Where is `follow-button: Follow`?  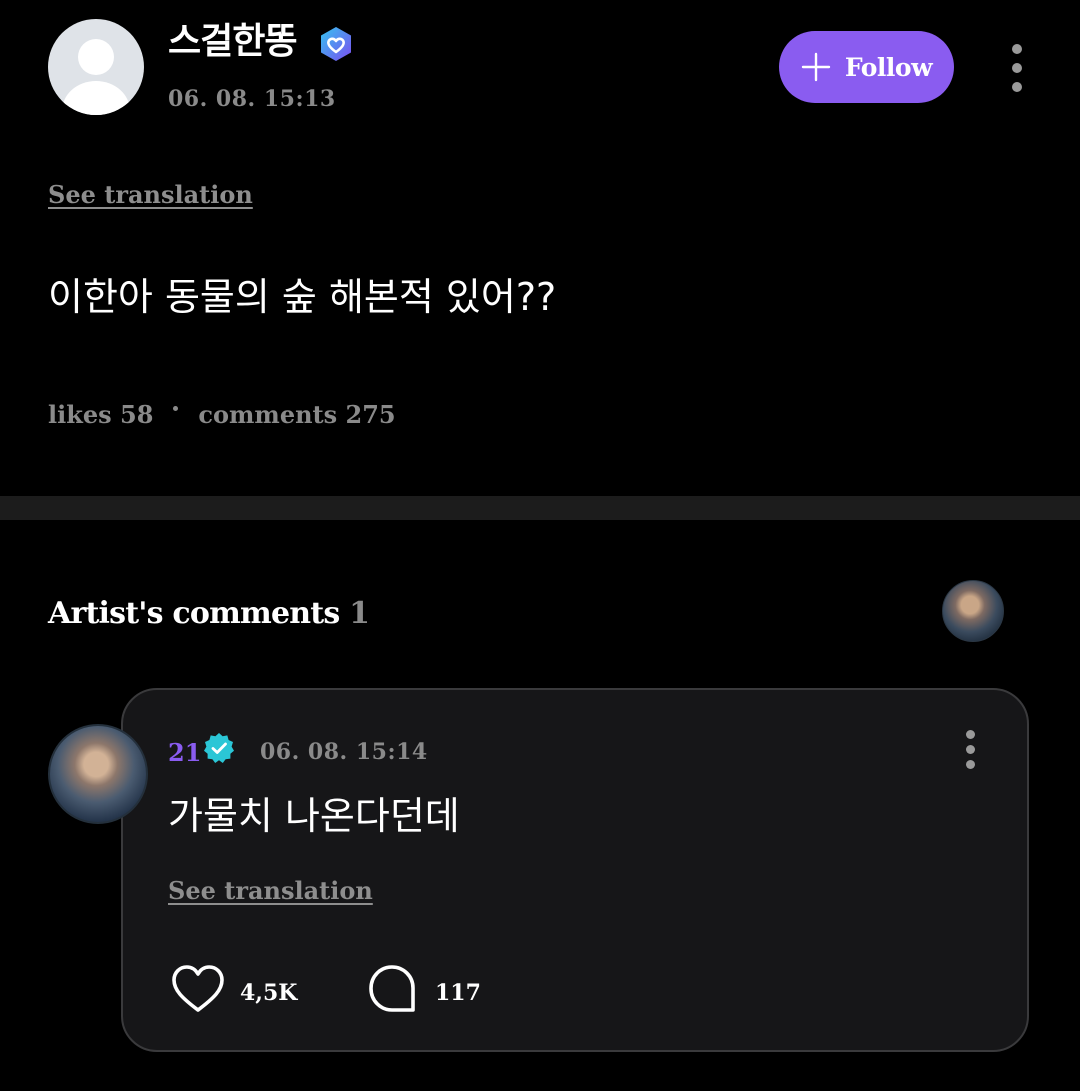
follow-button: Follow is located at coordinates (866, 67).